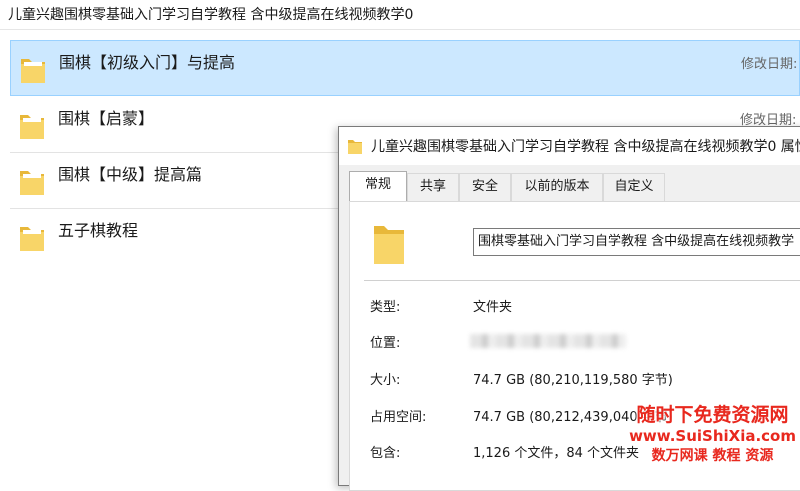 The height and width of the screenshot is (491, 800). What do you see at coordinates (147, 62) in the screenshot?
I see `file-name: 围棋【初级入门】与提高` at bounding box center [147, 62].